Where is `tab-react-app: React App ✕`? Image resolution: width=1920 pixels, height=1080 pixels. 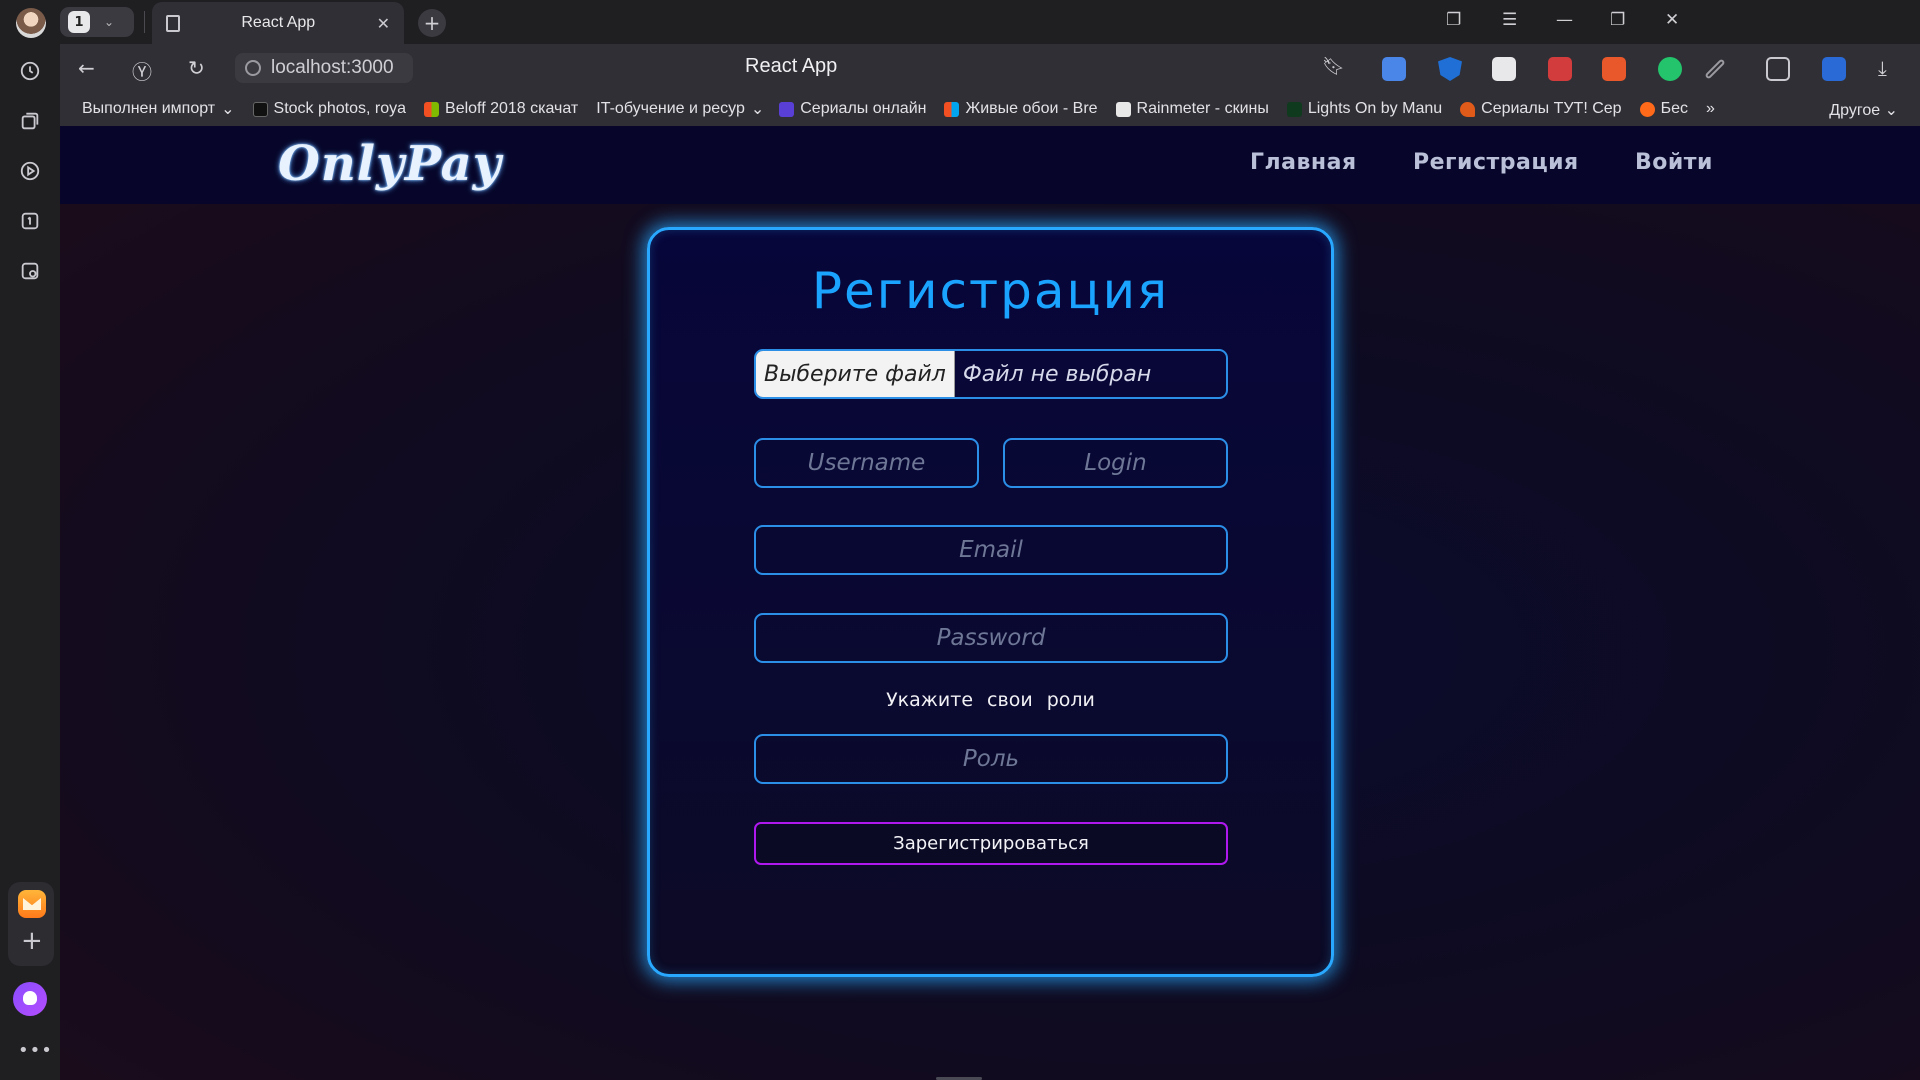 tab-react-app: React App ✕ is located at coordinates (278, 23).